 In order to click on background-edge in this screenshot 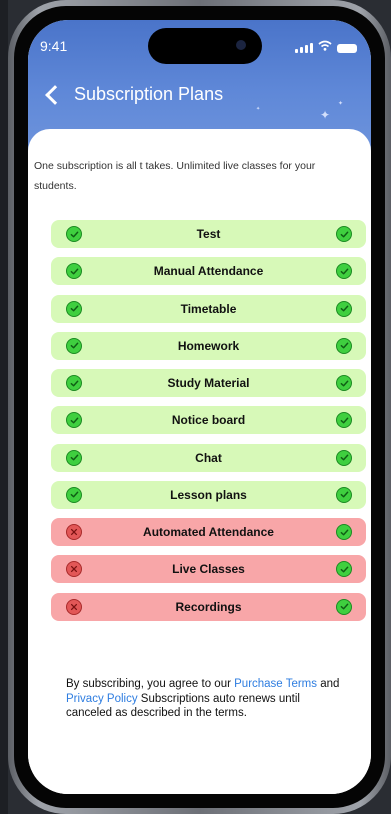, I will do `click(4, 407)`.